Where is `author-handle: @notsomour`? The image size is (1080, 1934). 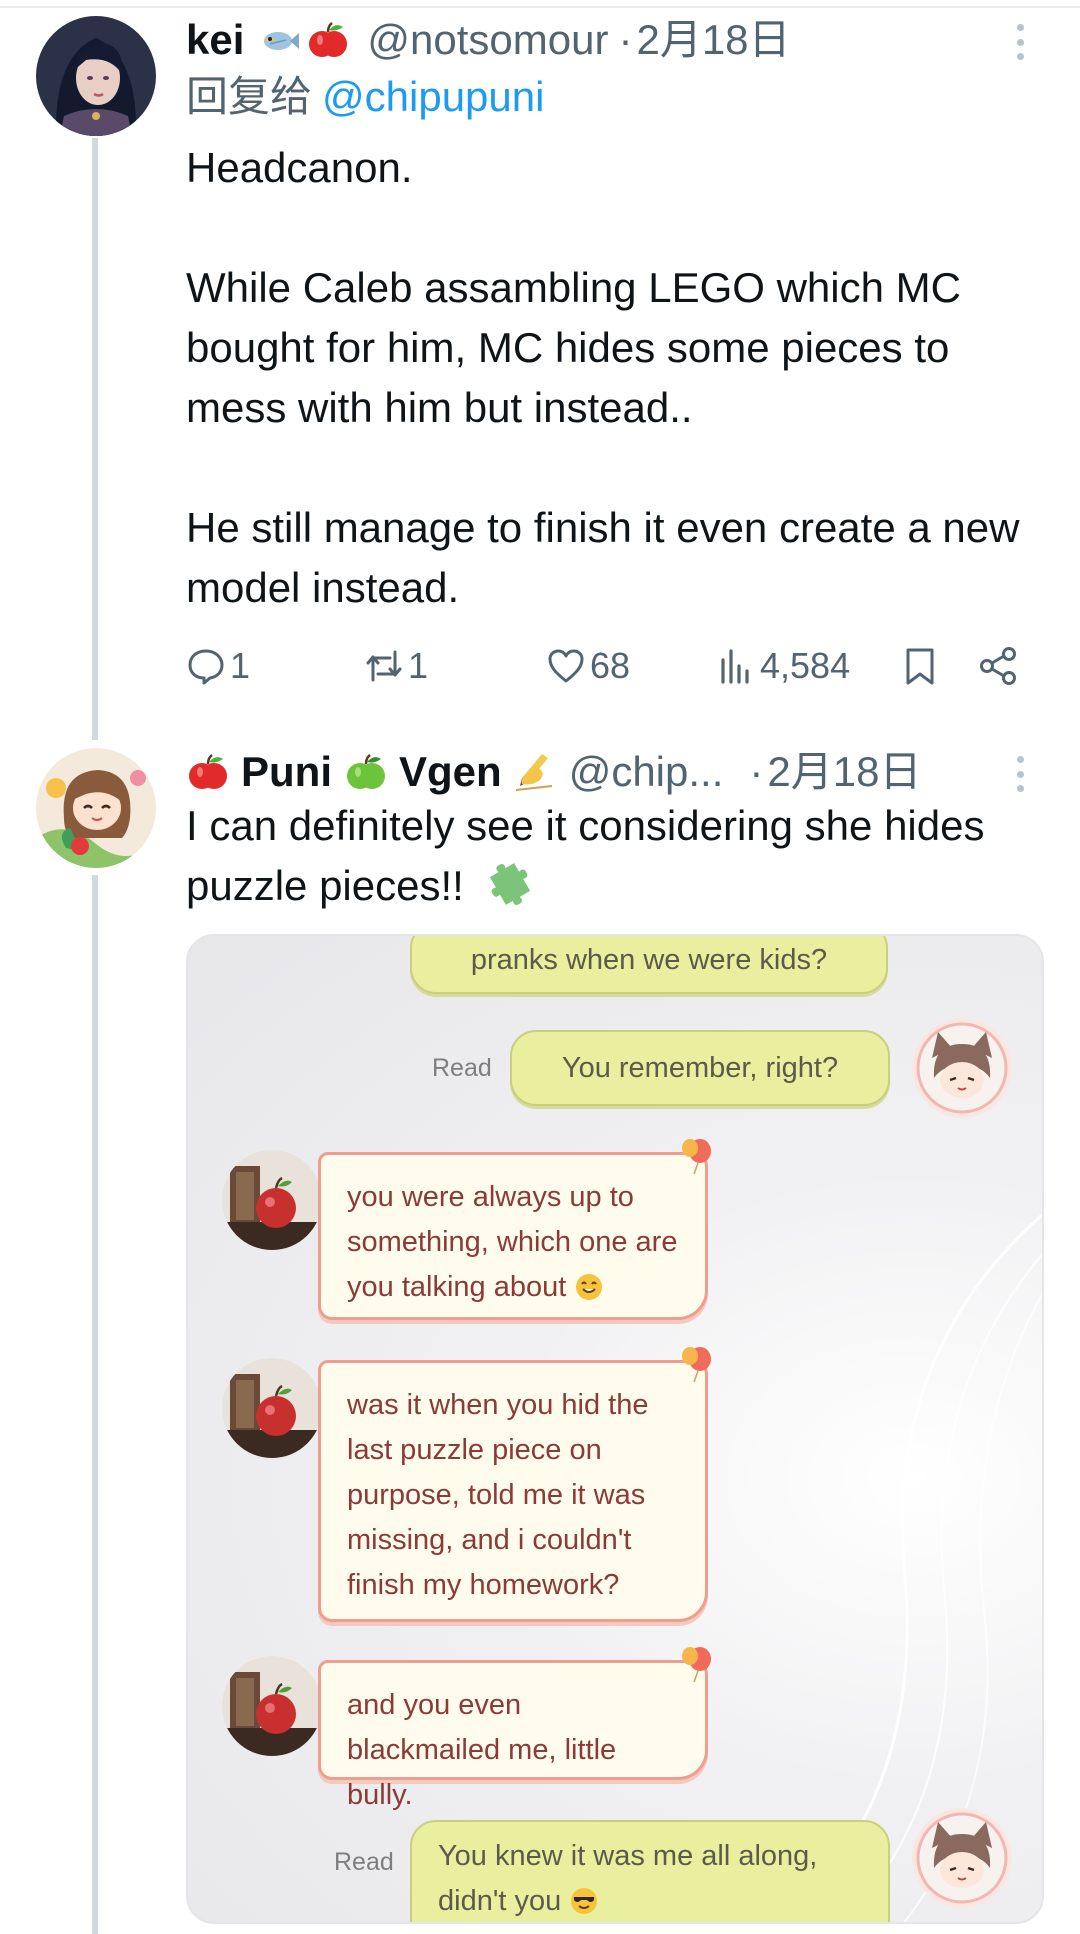
author-handle: @notsomour is located at coordinates (487, 40).